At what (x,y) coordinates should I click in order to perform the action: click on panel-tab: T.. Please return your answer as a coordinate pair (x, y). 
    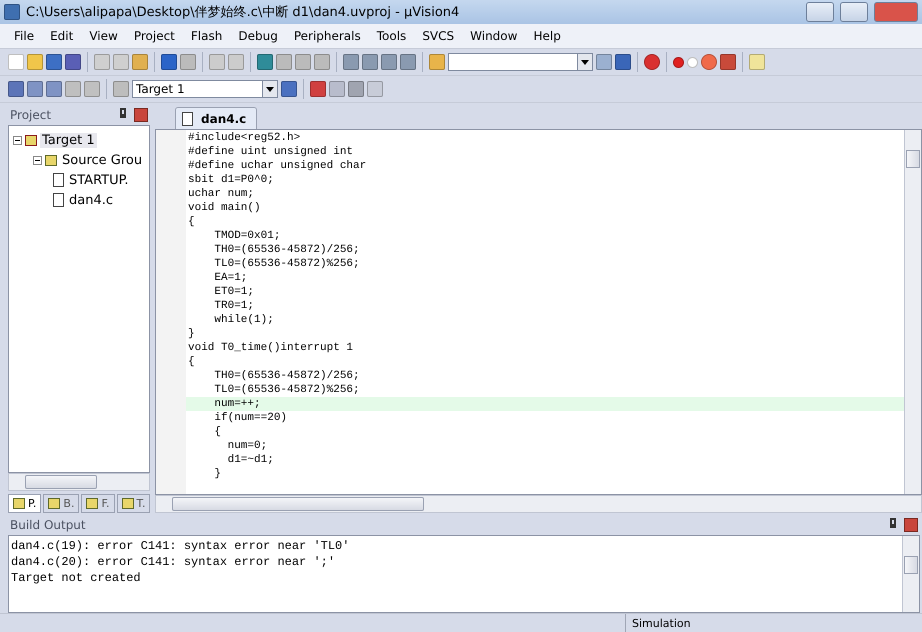
    Looking at the image, I should click on (133, 503).